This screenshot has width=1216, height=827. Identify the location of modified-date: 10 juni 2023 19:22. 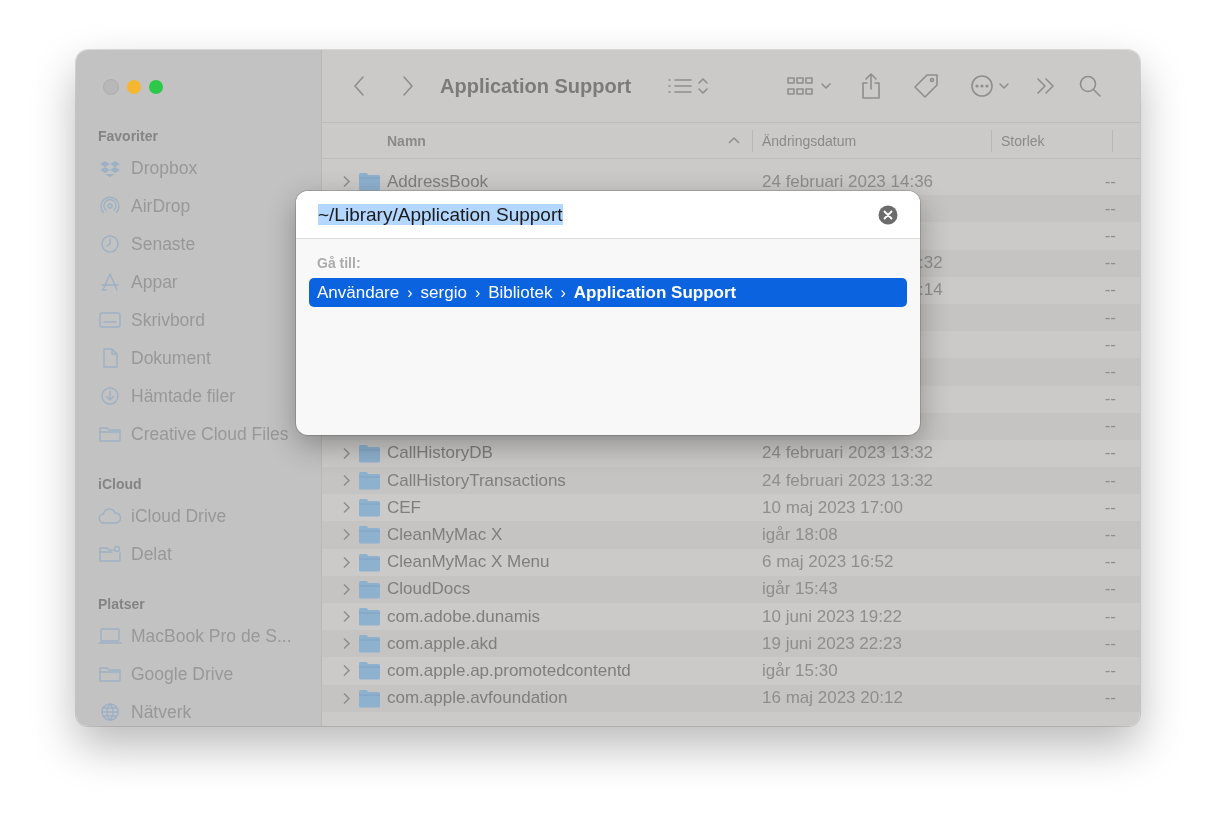
(832, 616).